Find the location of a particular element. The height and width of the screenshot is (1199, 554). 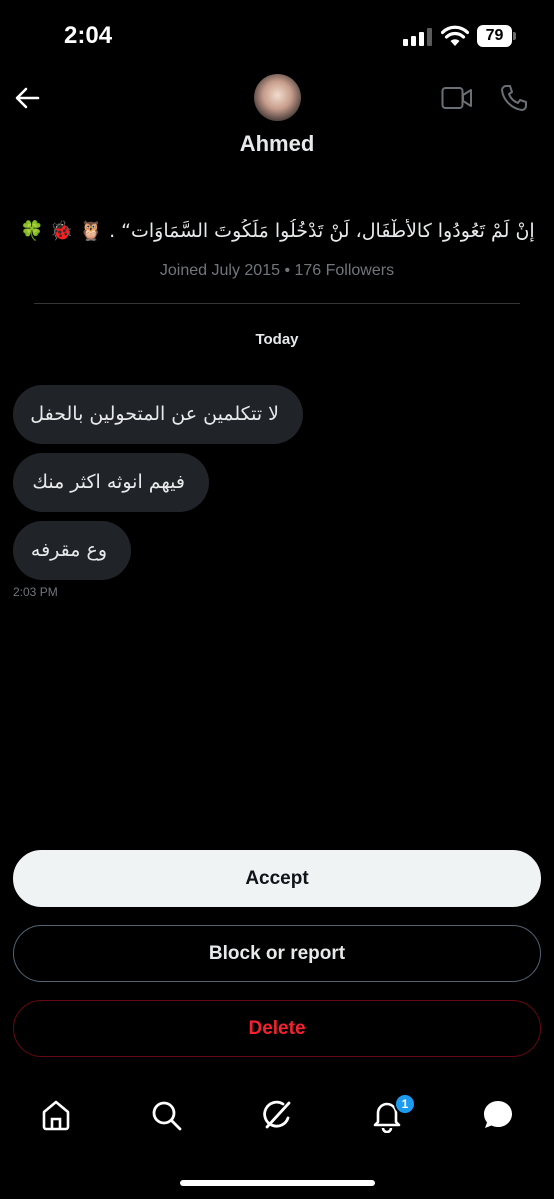

profile-meta: Joined July 2015 • 176 Followers is located at coordinates (277, 270).